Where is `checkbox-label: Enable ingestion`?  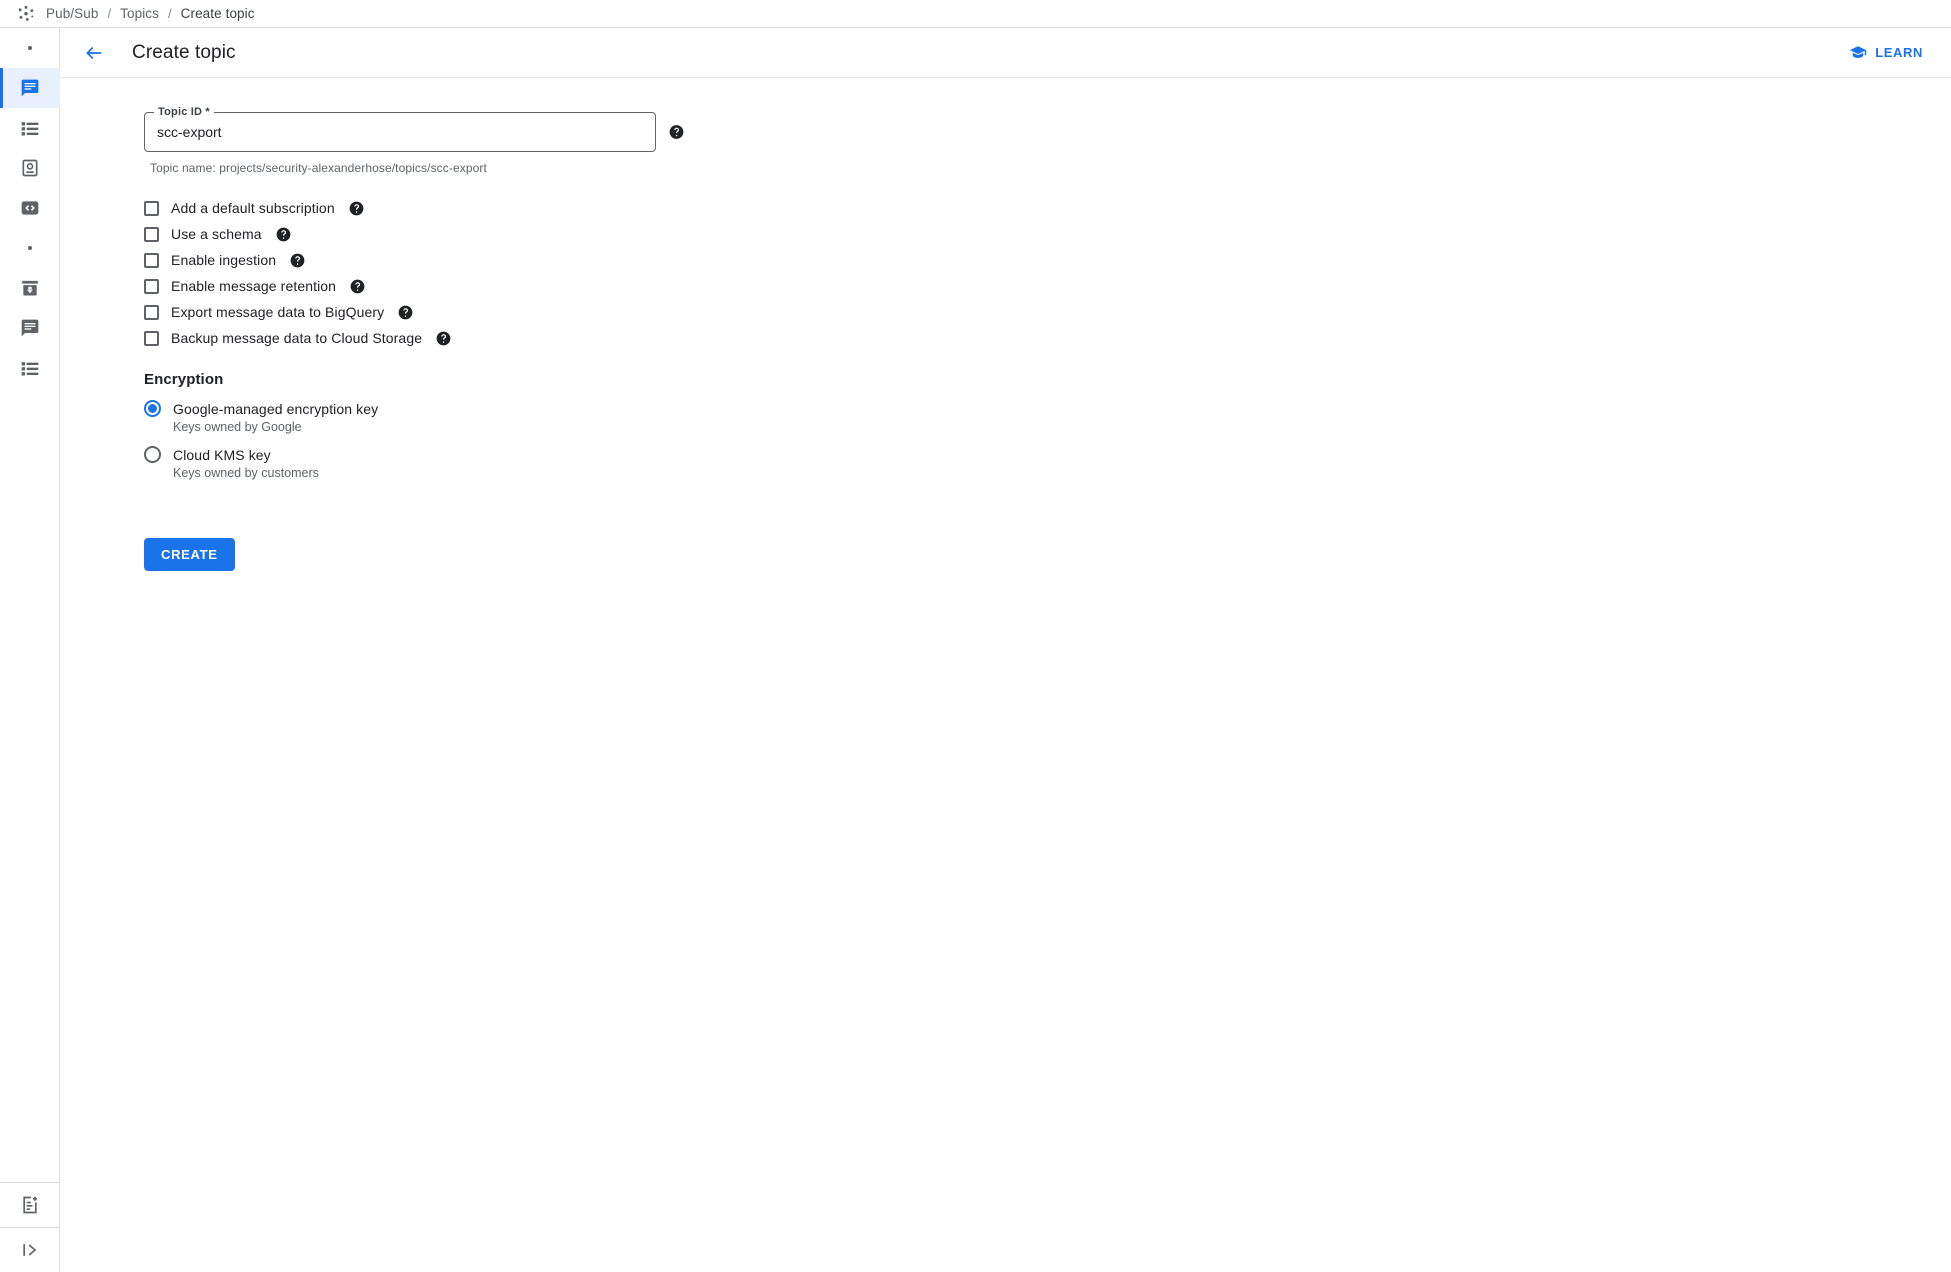 checkbox-label: Enable ingestion is located at coordinates (224, 260).